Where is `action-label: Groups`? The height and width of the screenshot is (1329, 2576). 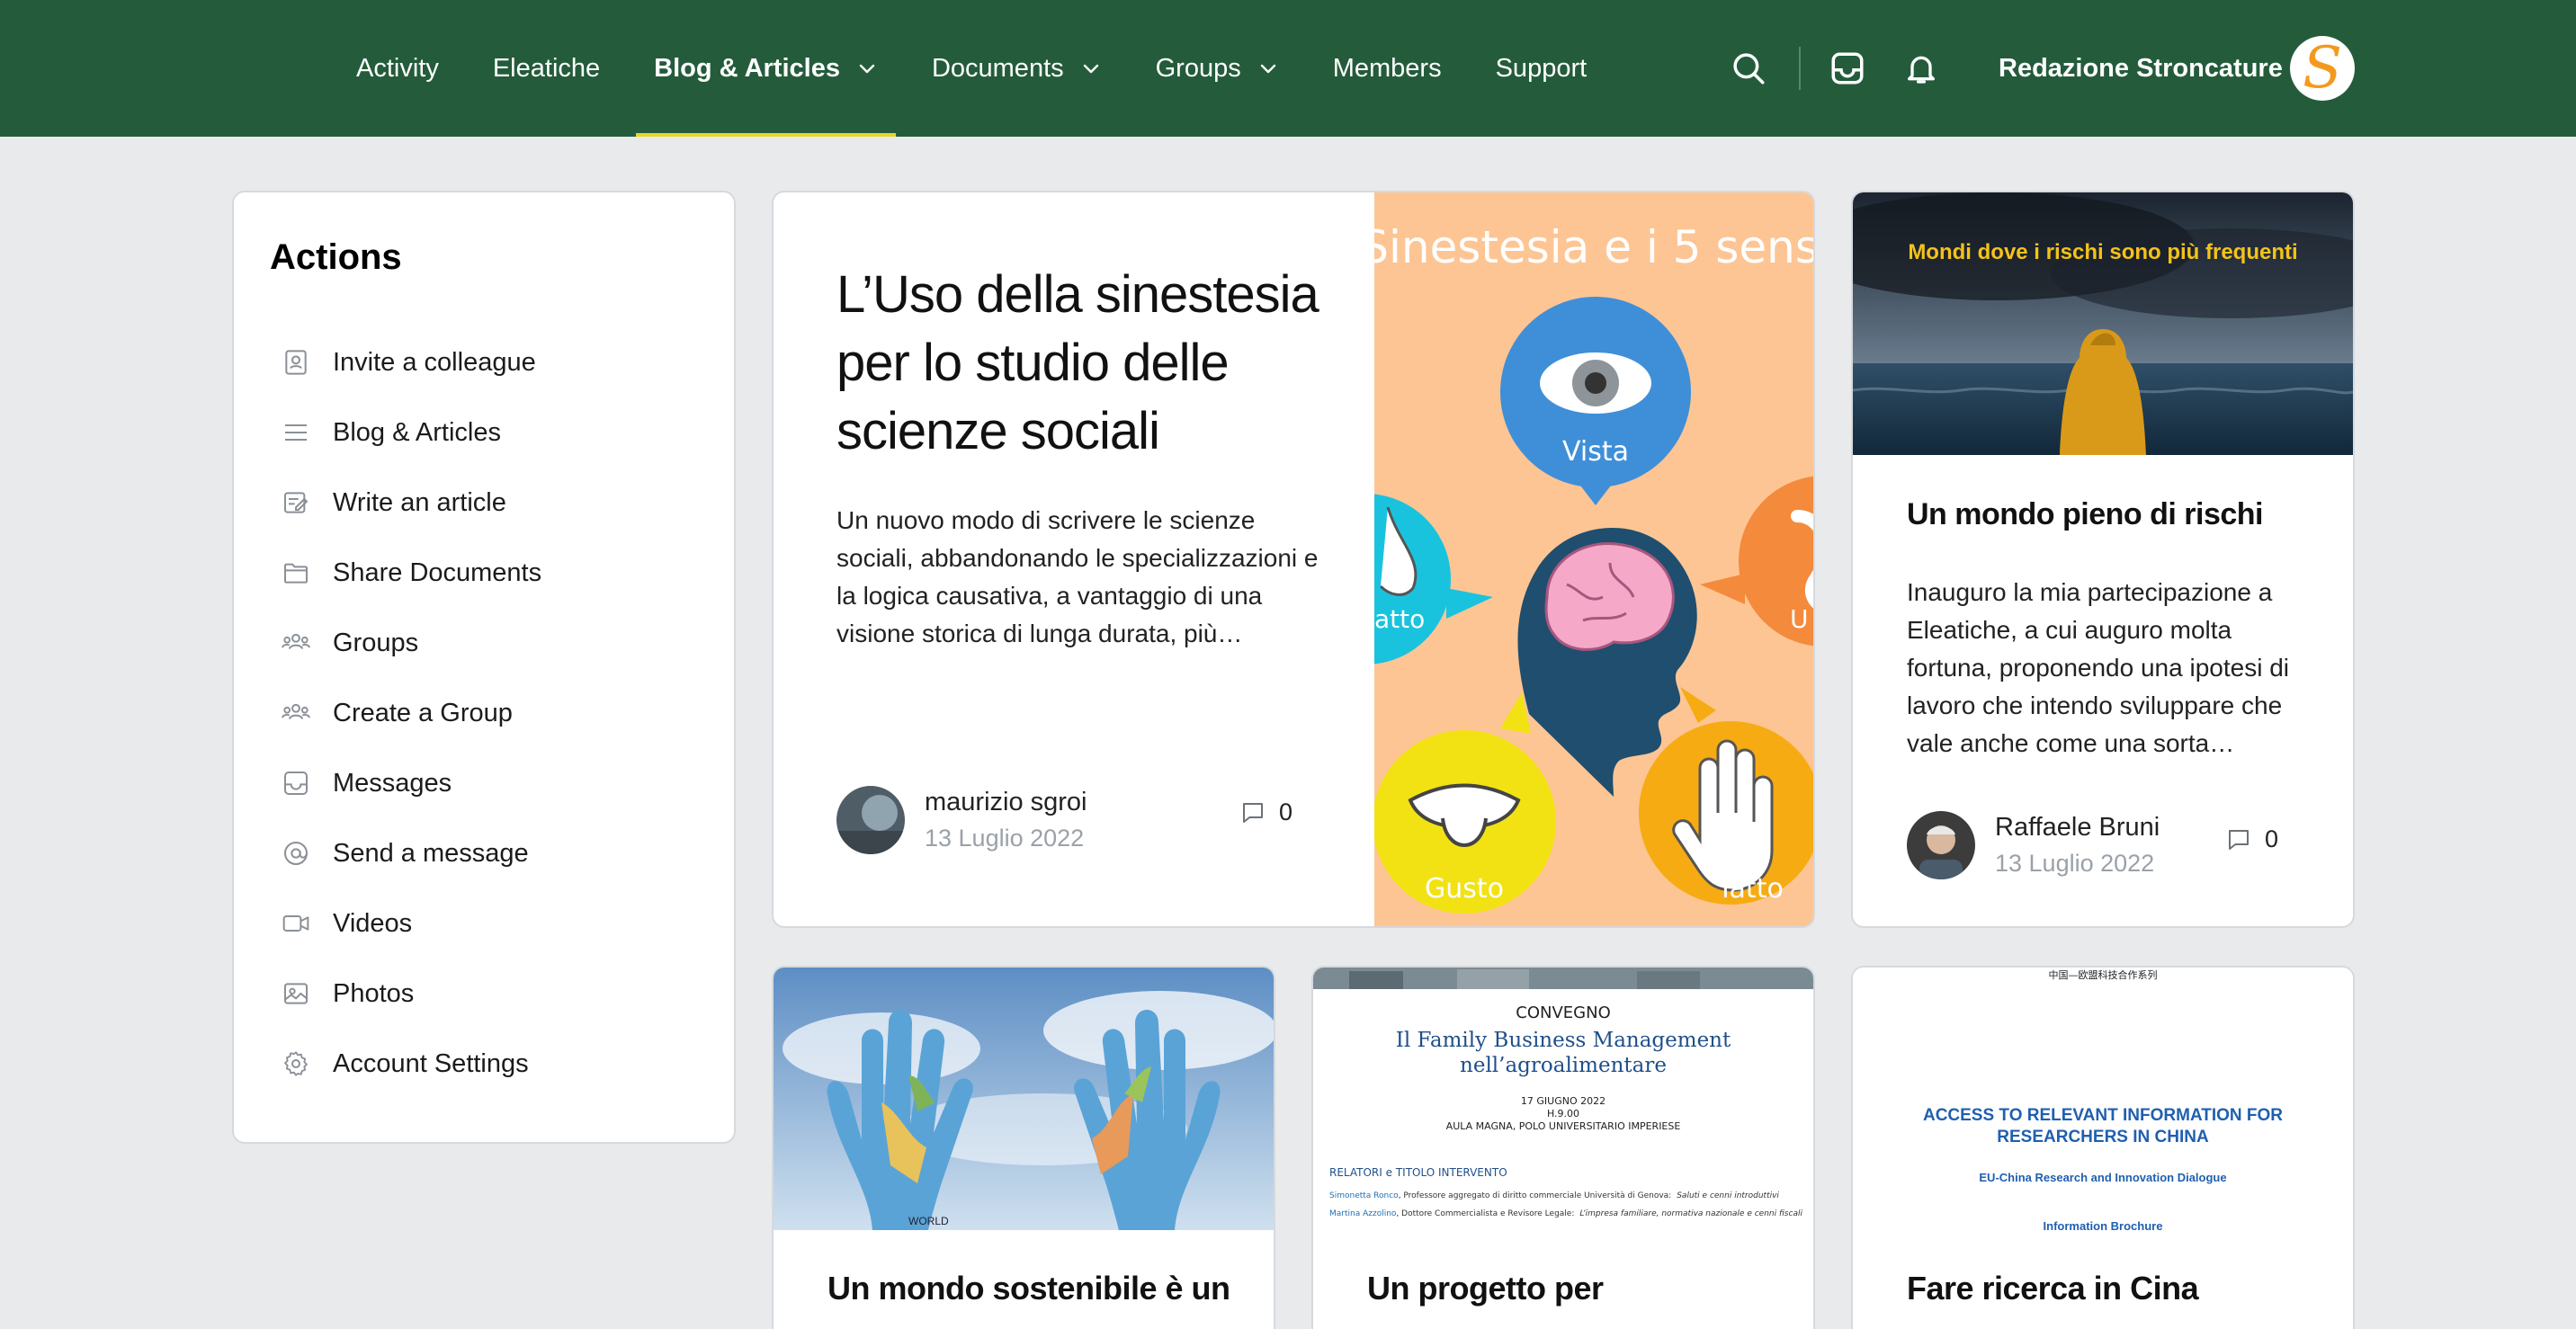
action-label: Groups is located at coordinates (376, 642).